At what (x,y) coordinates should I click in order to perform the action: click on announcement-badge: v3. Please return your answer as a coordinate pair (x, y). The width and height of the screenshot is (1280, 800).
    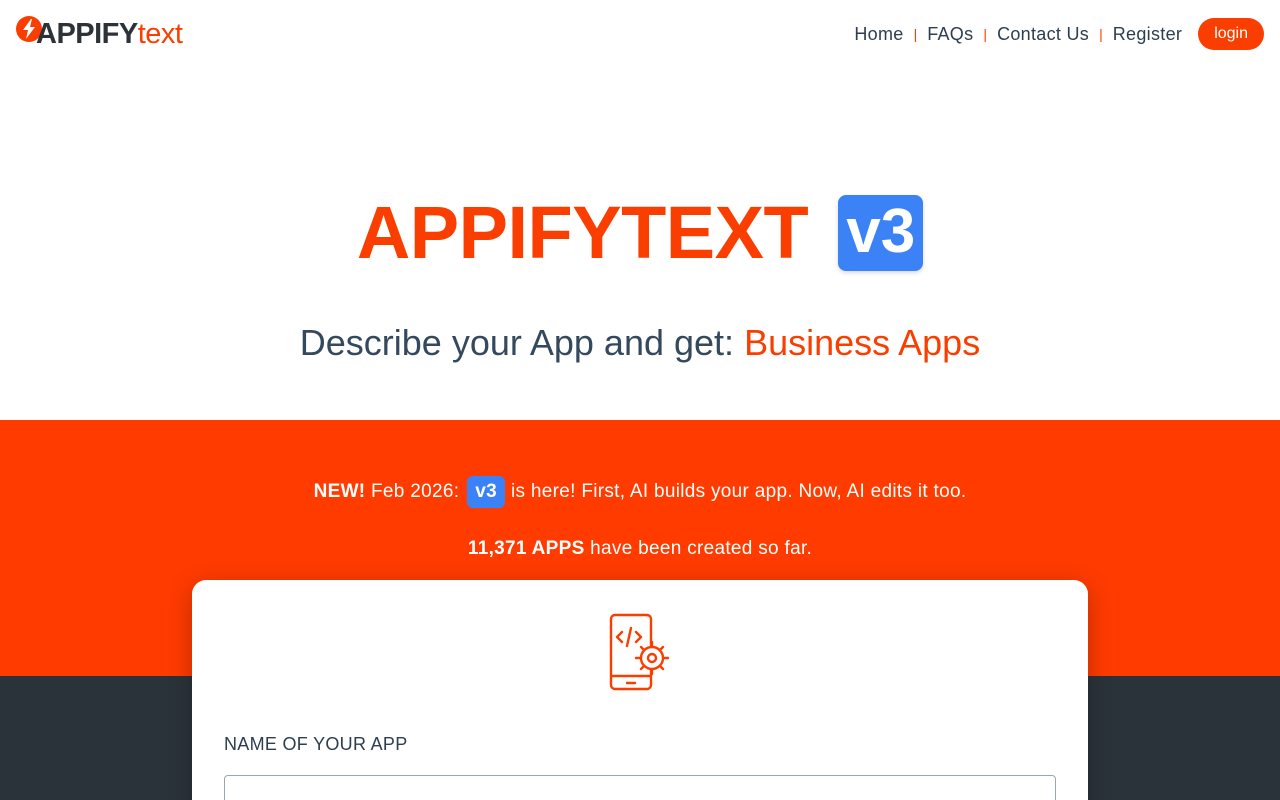
    Looking at the image, I should click on (486, 492).